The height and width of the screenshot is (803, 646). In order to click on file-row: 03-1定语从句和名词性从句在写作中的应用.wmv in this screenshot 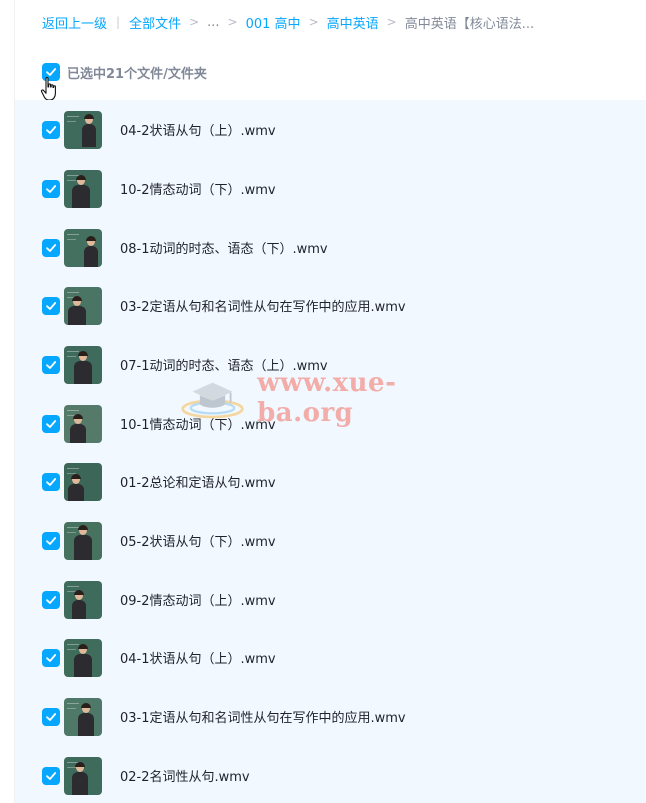, I will do `click(330, 716)`.